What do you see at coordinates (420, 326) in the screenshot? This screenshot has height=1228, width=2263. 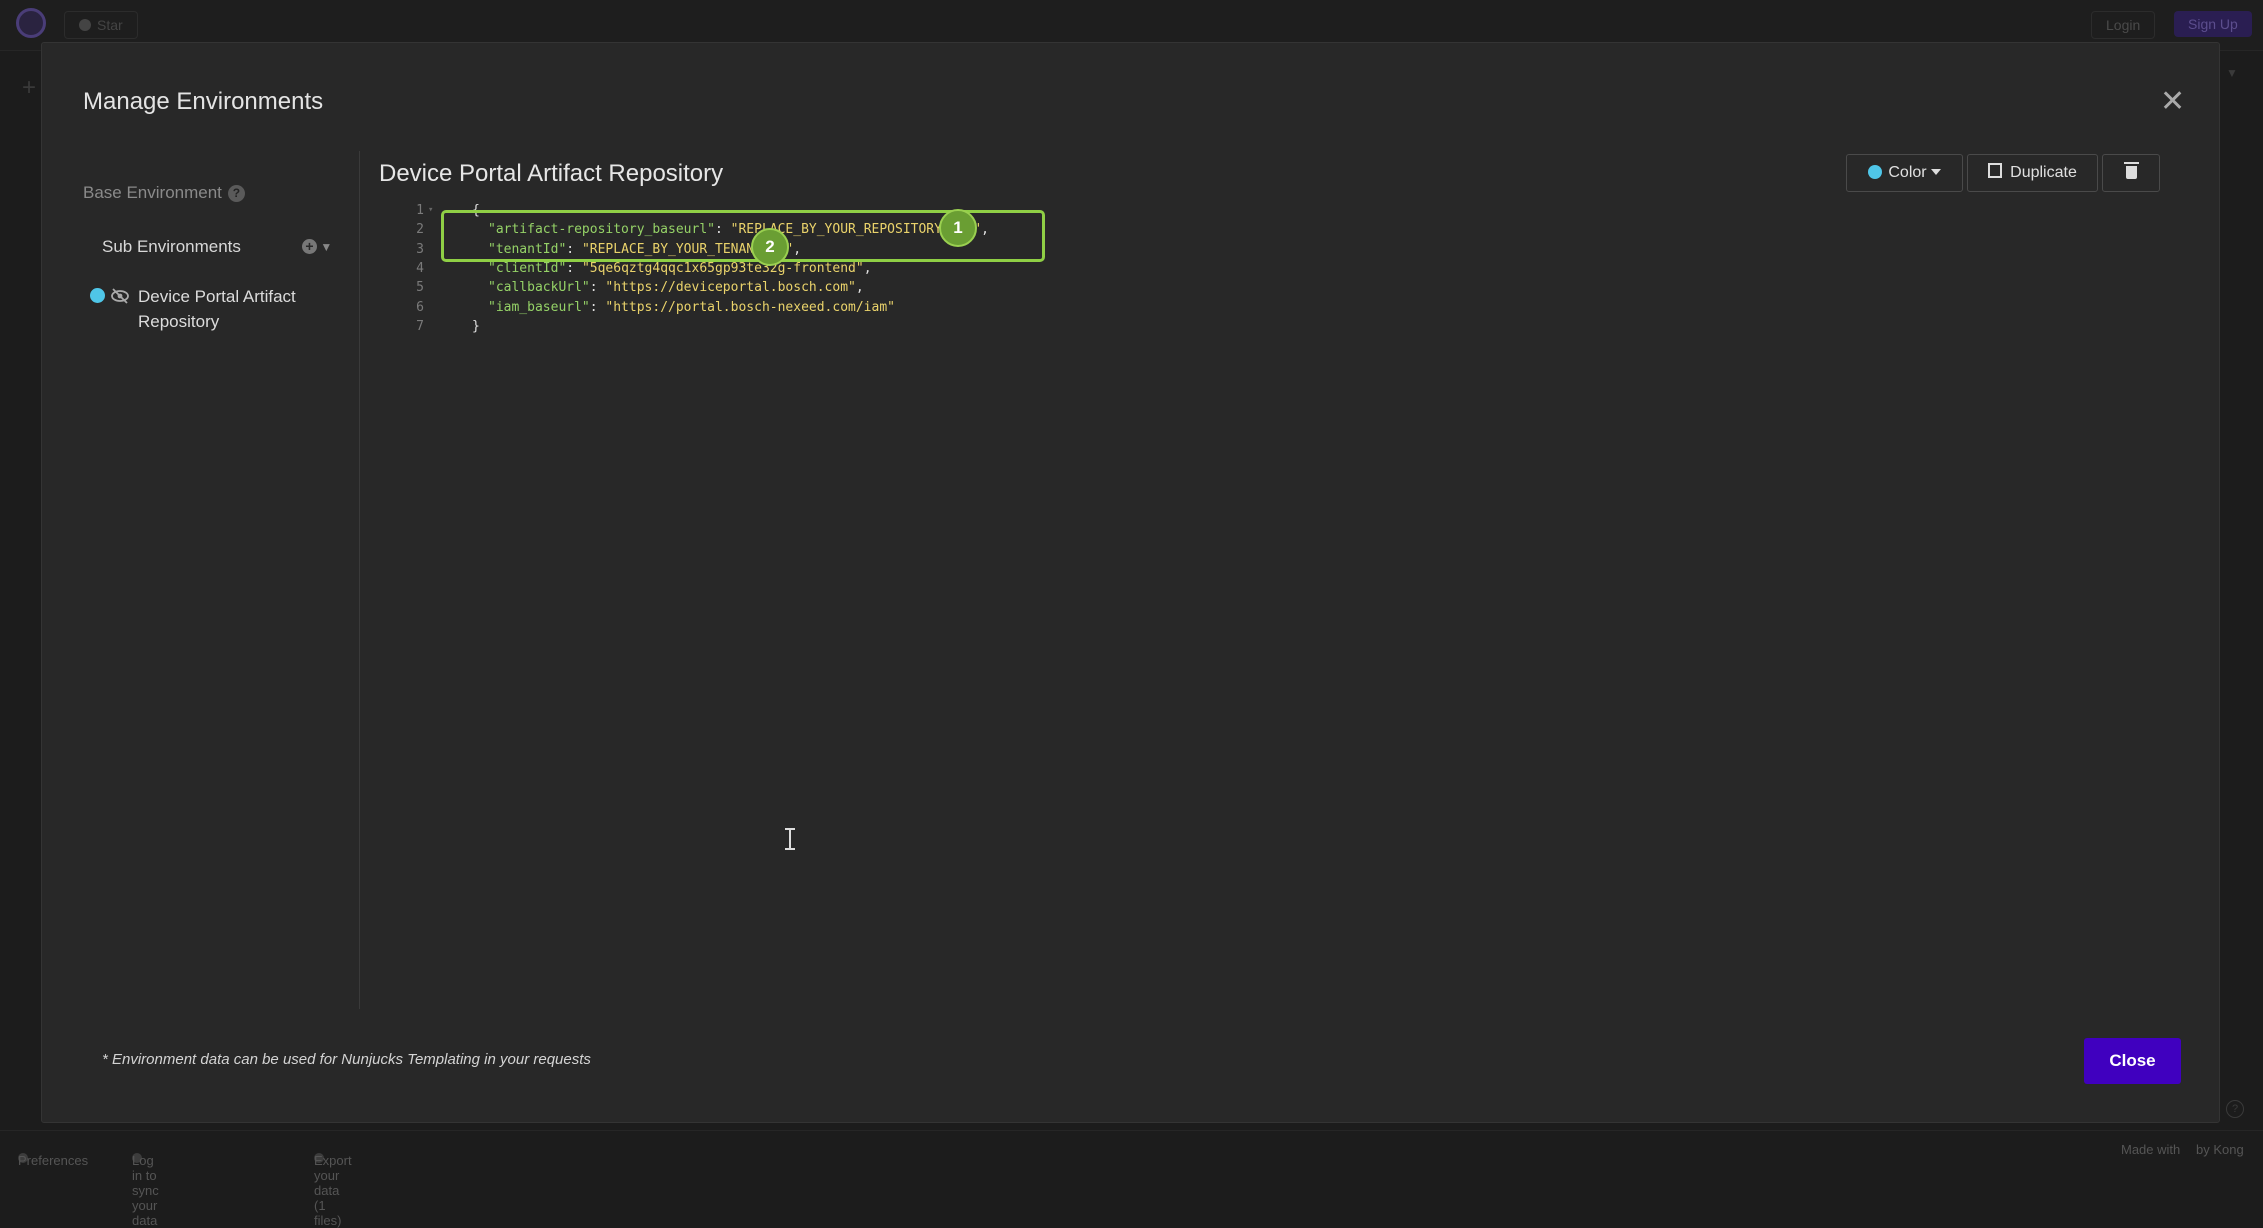 I see `line-number: 7` at bounding box center [420, 326].